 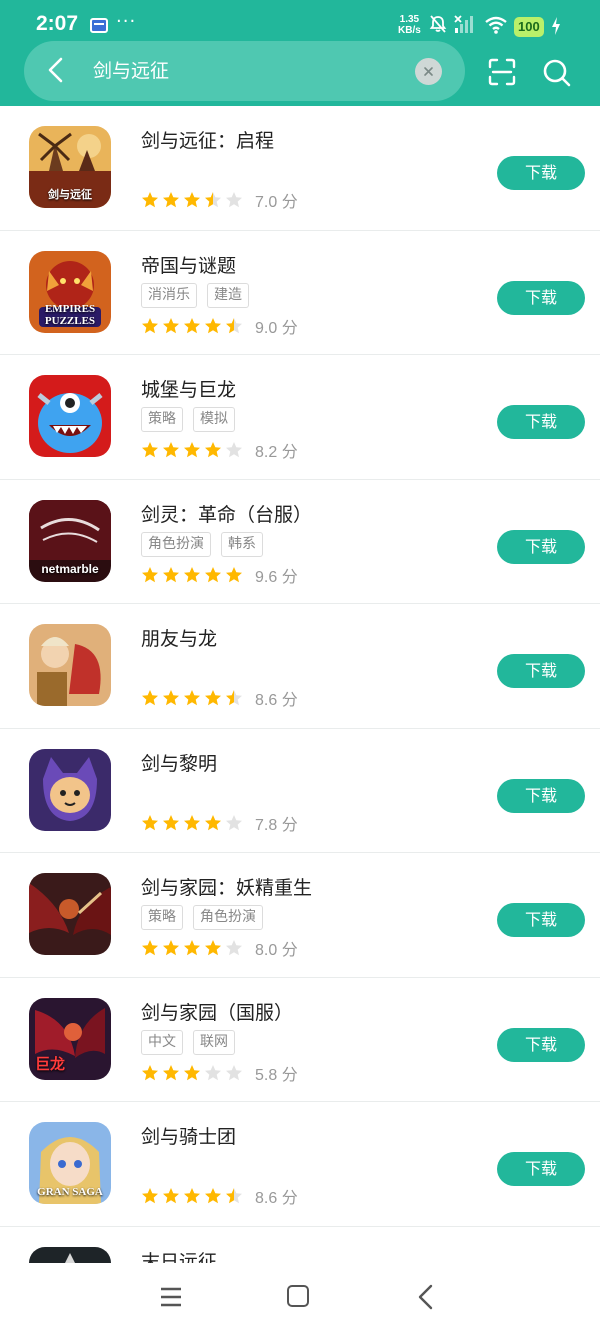 I want to click on app-name: 剑与远征：启程, so click(x=207, y=139).